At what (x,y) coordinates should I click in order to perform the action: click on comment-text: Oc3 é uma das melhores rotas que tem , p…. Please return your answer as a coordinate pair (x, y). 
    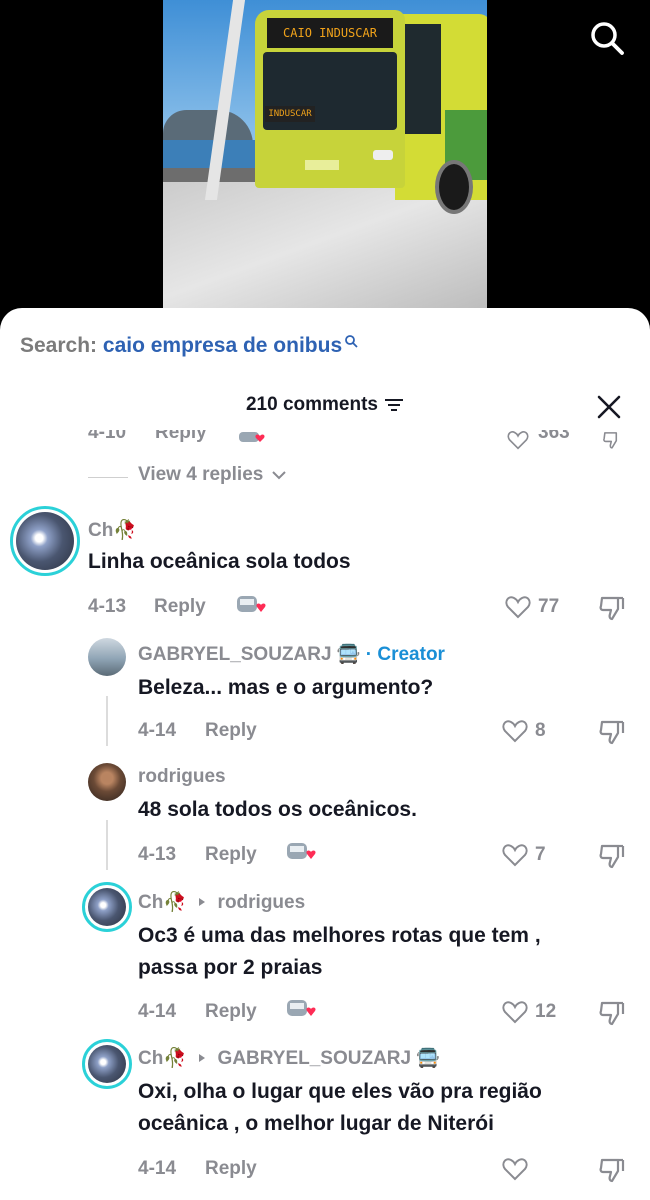
    Looking at the image, I should click on (339, 952).